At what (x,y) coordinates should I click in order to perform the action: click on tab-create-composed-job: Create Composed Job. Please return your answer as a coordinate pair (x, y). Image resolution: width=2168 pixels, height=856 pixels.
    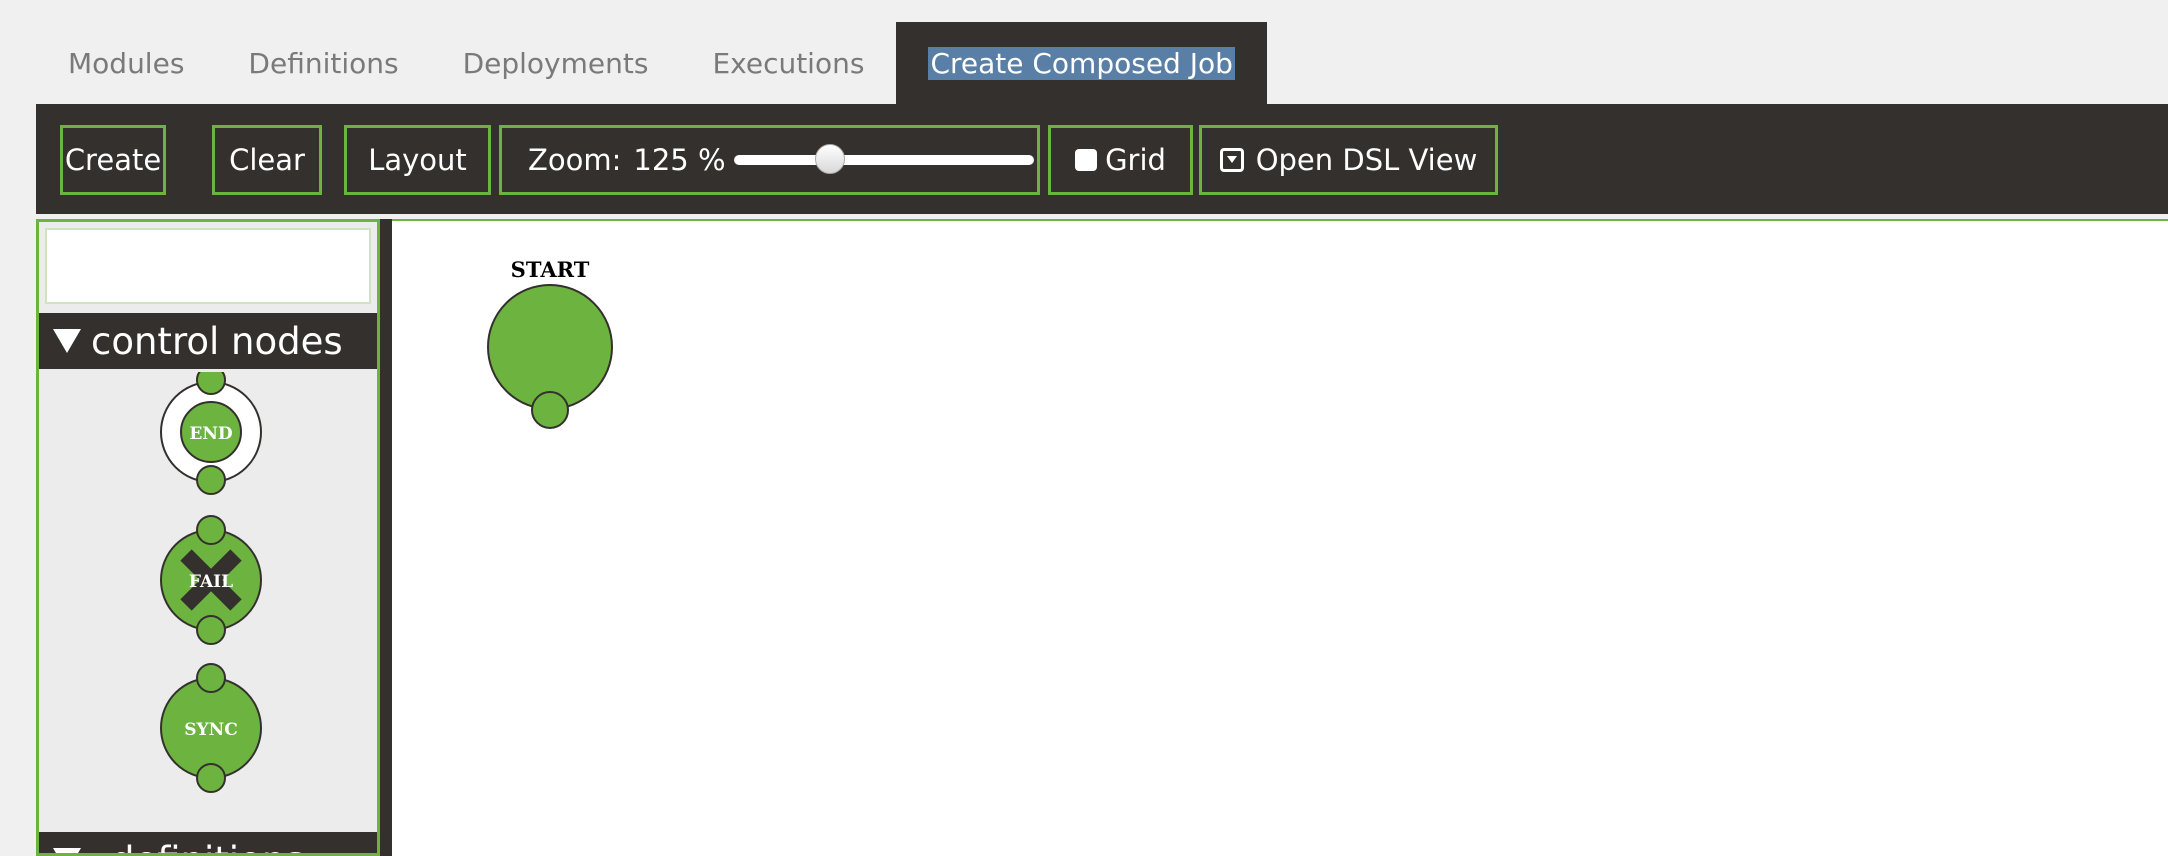
    Looking at the image, I should click on (1081, 63).